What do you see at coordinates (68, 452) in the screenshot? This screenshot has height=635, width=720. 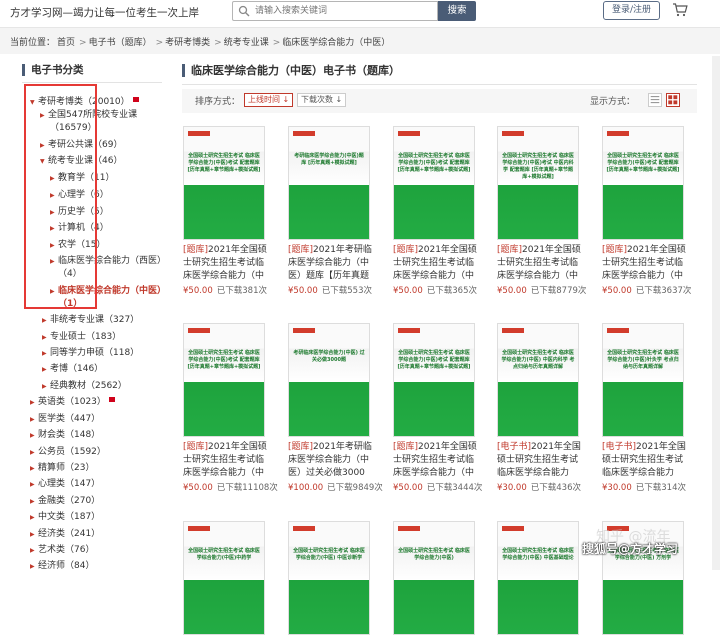 I see `category-item: ▶ 公务员（1592）` at bounding box center [68, 452].